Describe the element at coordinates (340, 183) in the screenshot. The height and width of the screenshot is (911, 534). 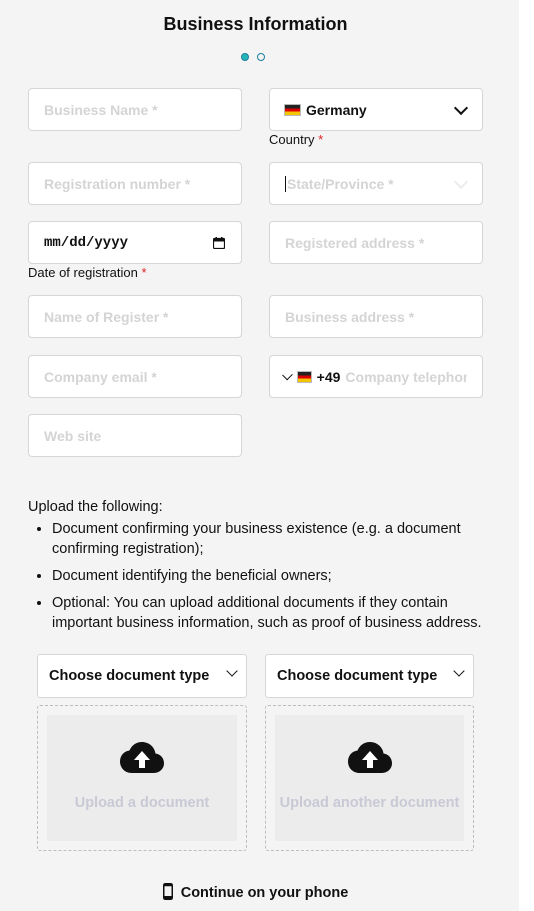
I see `state-province-placeholder: State/Province *` at that location.